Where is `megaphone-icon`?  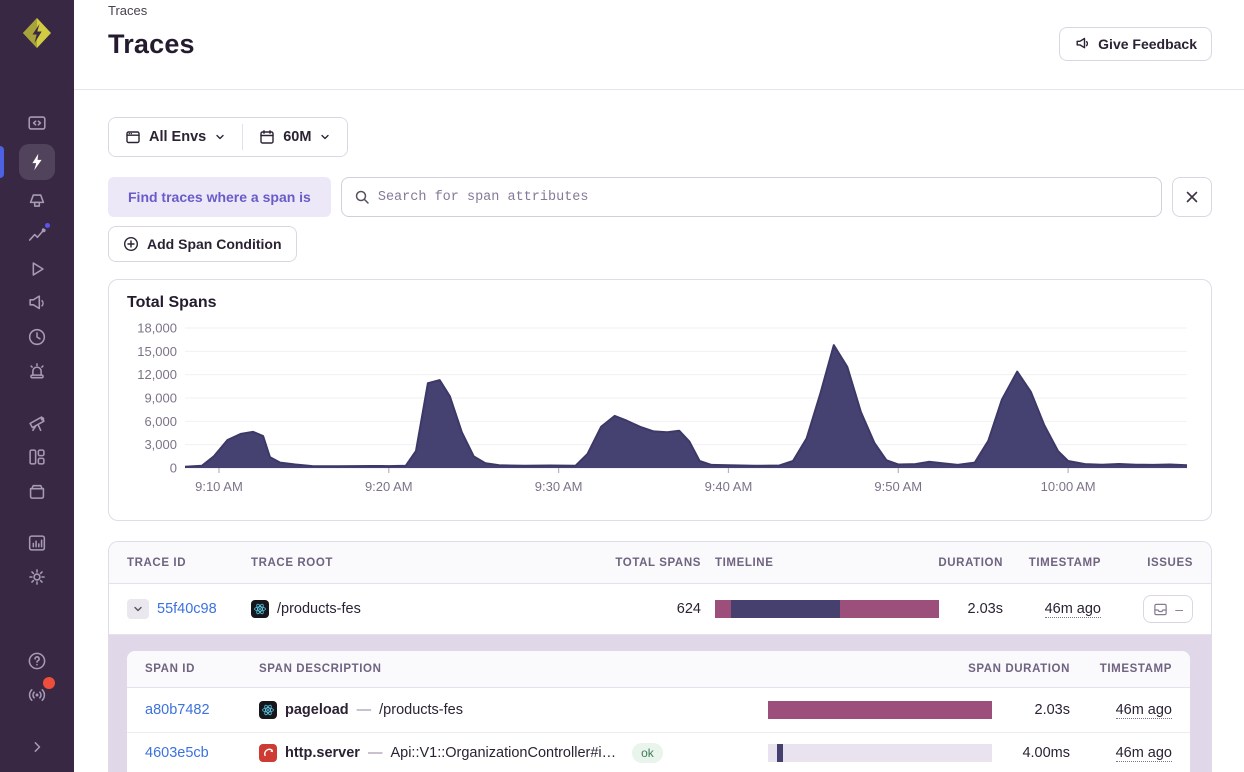 megaphone-icon is located at coordinates (1082, 43).